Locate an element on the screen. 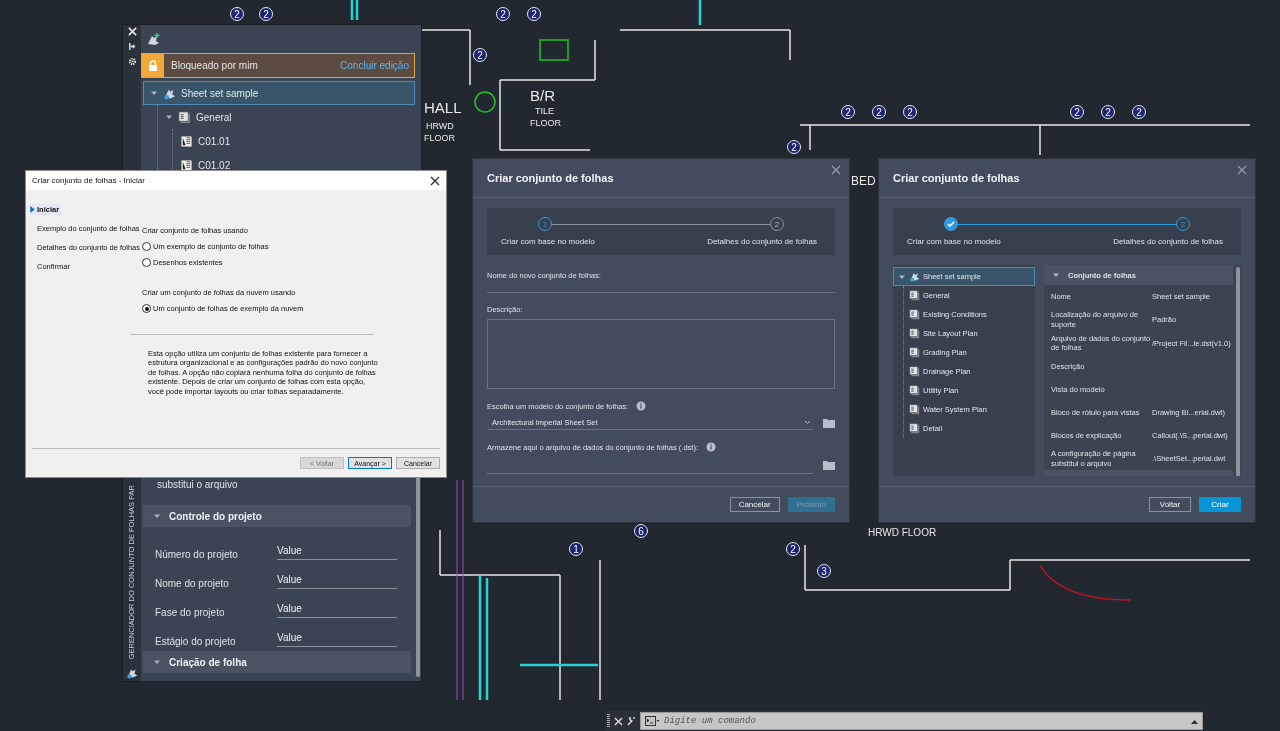  property-label: substitui o arquivo is located at coordinates (197, 485).